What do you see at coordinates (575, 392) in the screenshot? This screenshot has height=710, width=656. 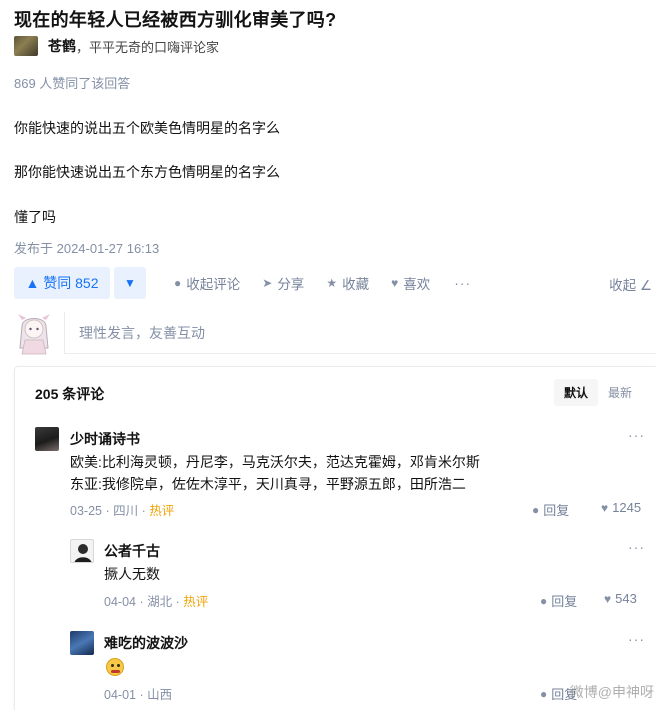 I see `sort-default-tab: 默认` at bounding box center [575, 392].